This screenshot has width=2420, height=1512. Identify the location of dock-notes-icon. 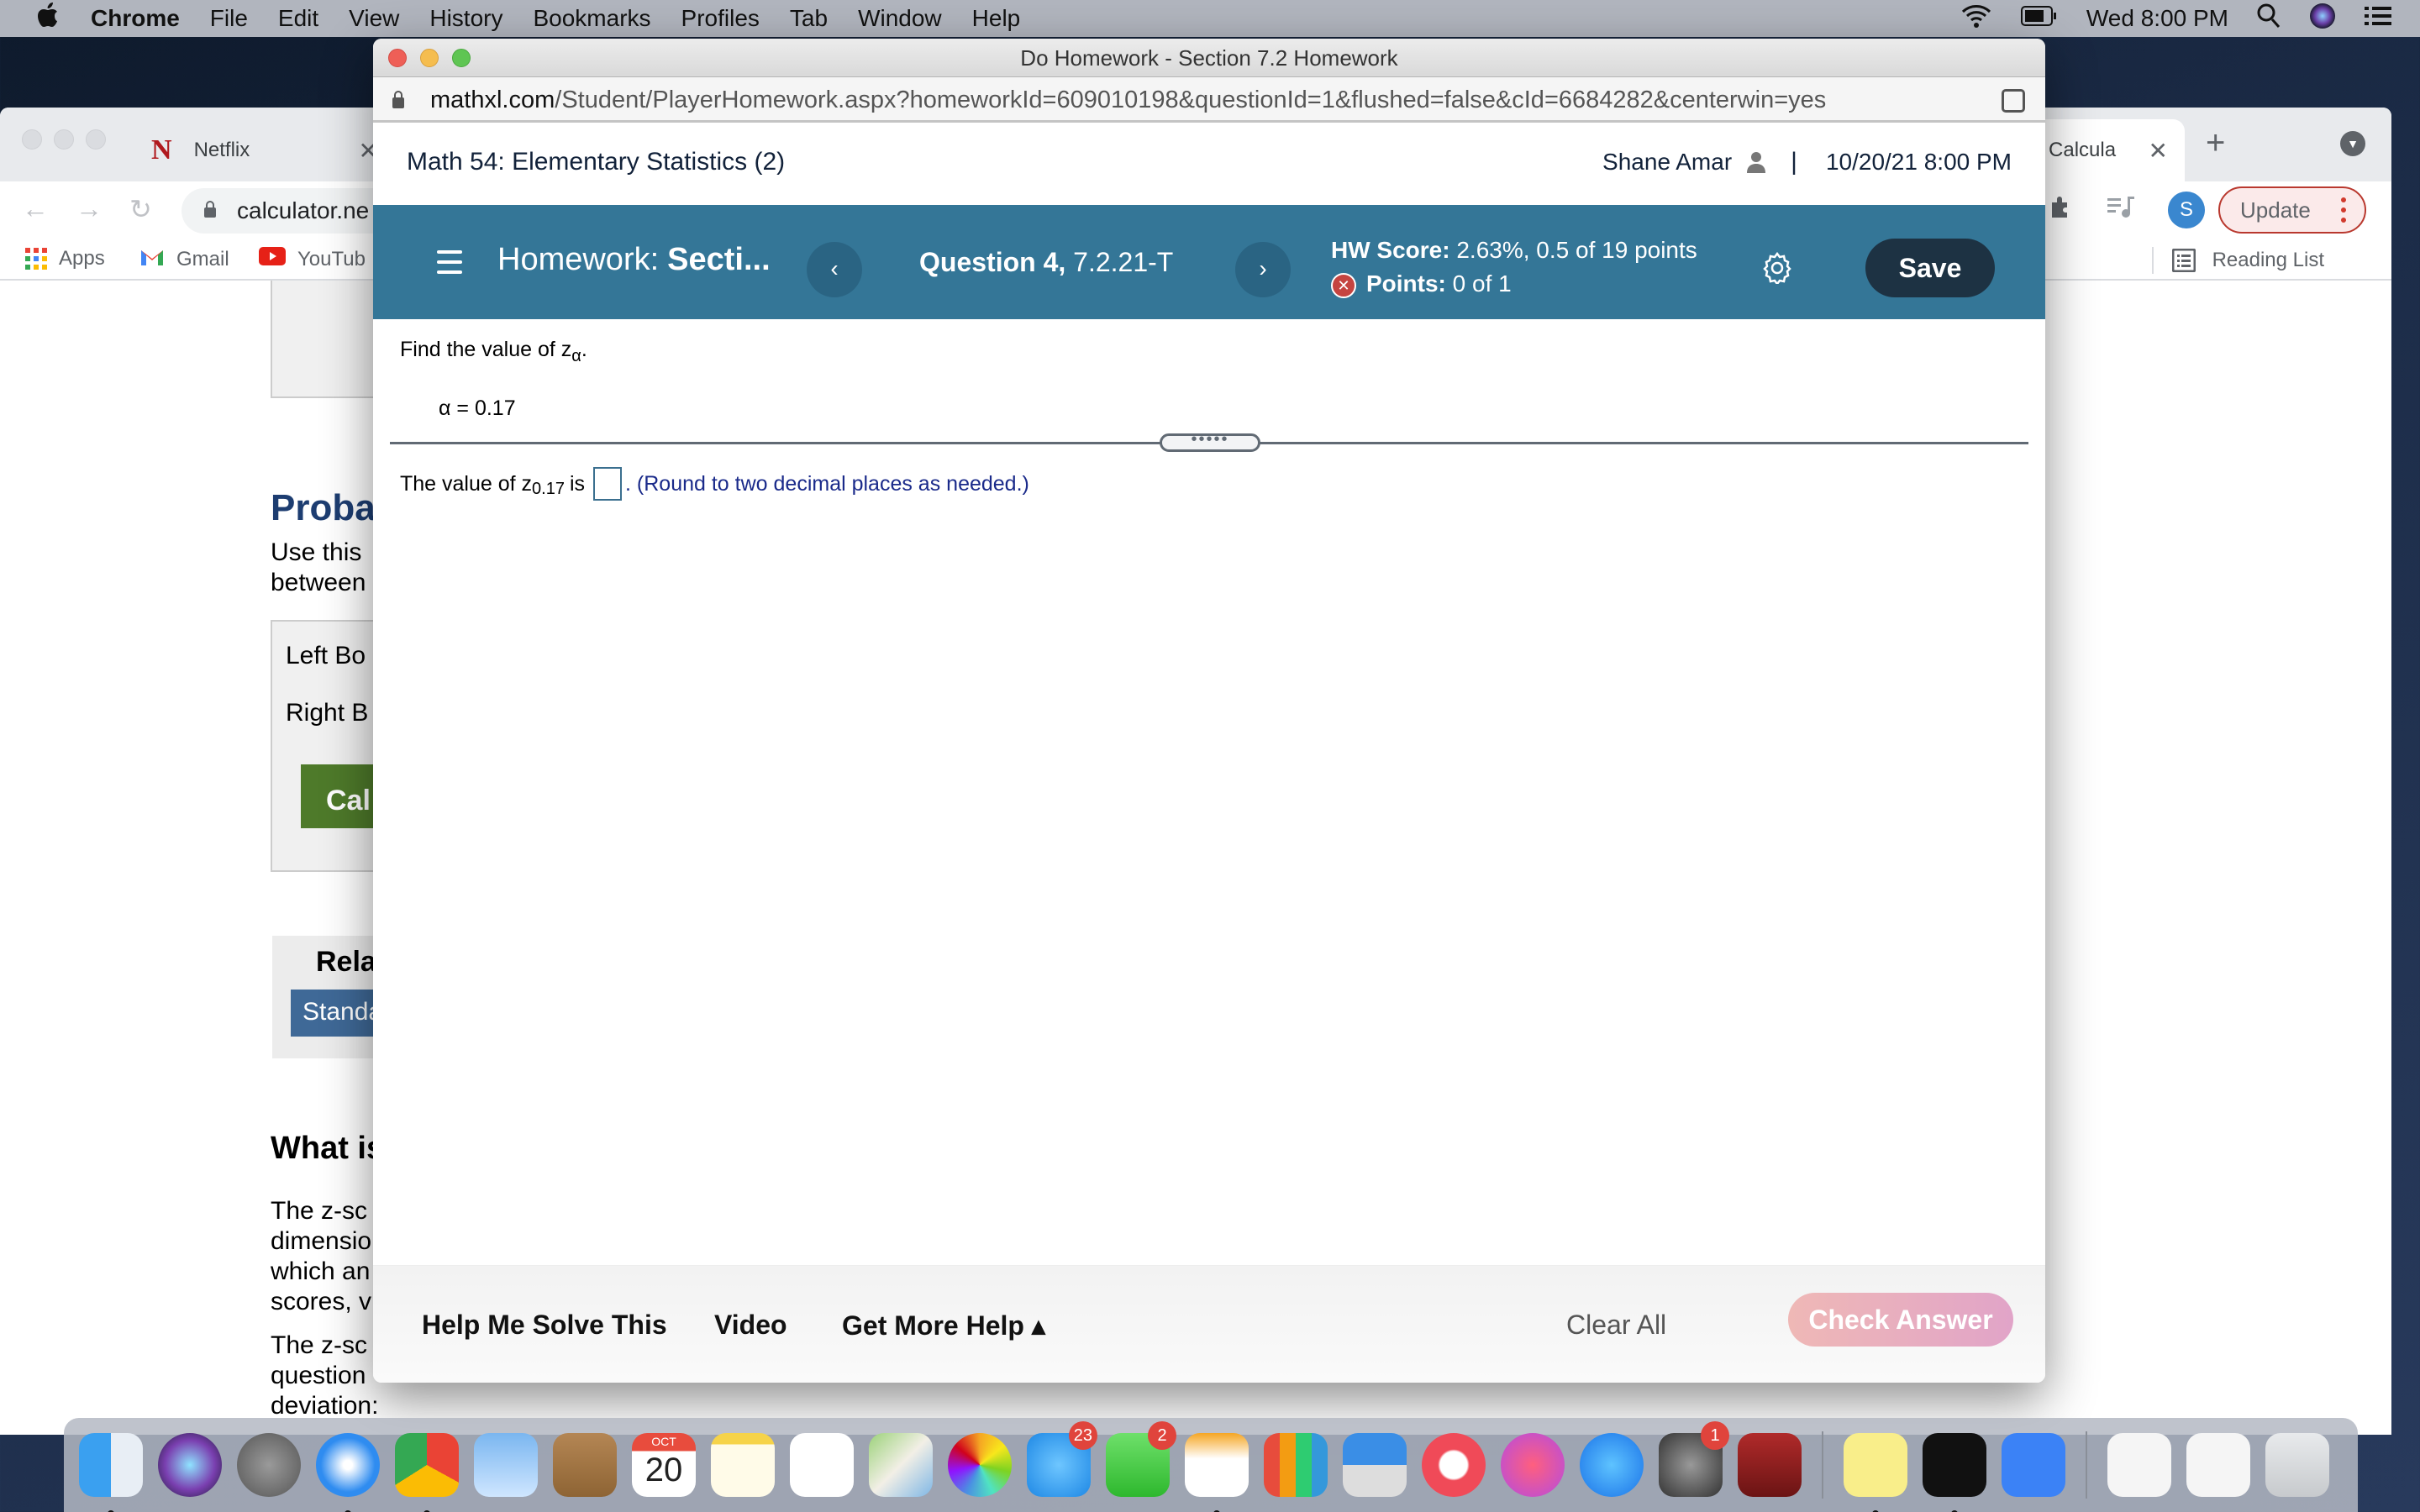
(743, 1465).